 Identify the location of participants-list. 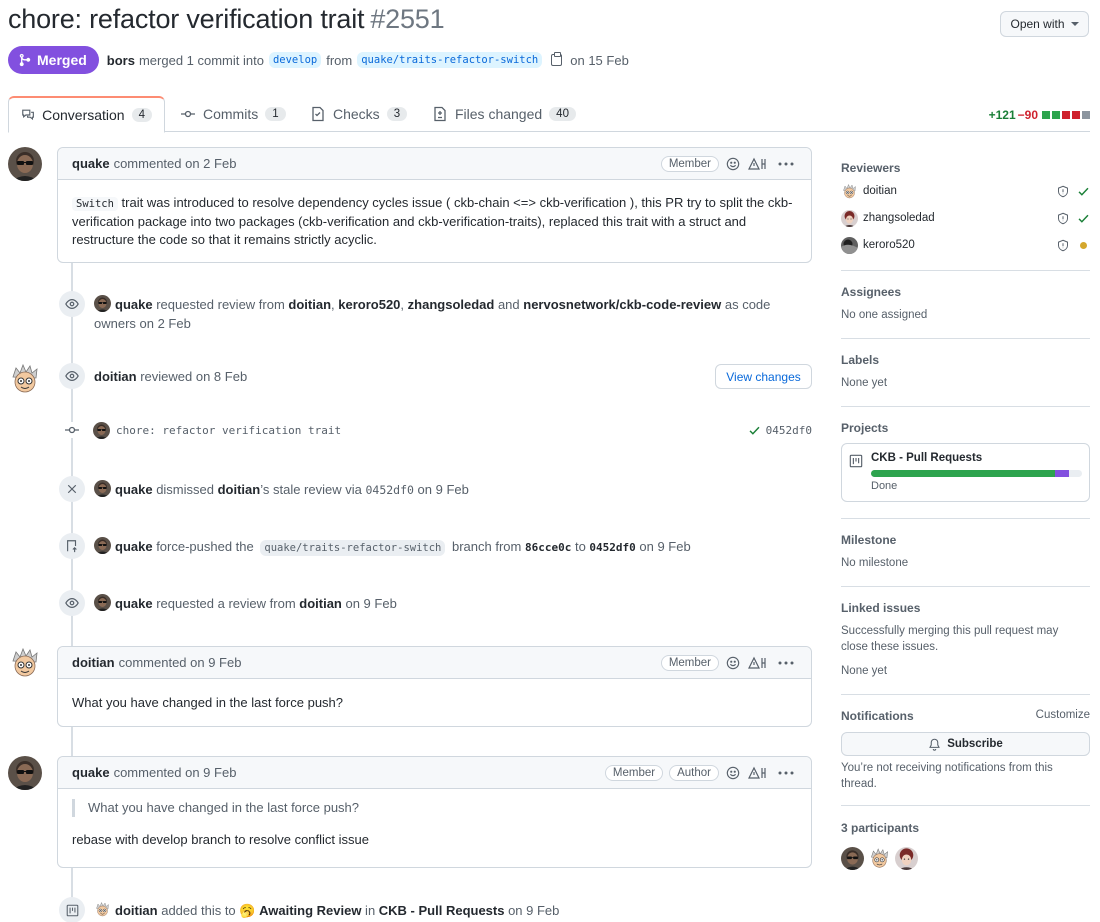
(879, 858).